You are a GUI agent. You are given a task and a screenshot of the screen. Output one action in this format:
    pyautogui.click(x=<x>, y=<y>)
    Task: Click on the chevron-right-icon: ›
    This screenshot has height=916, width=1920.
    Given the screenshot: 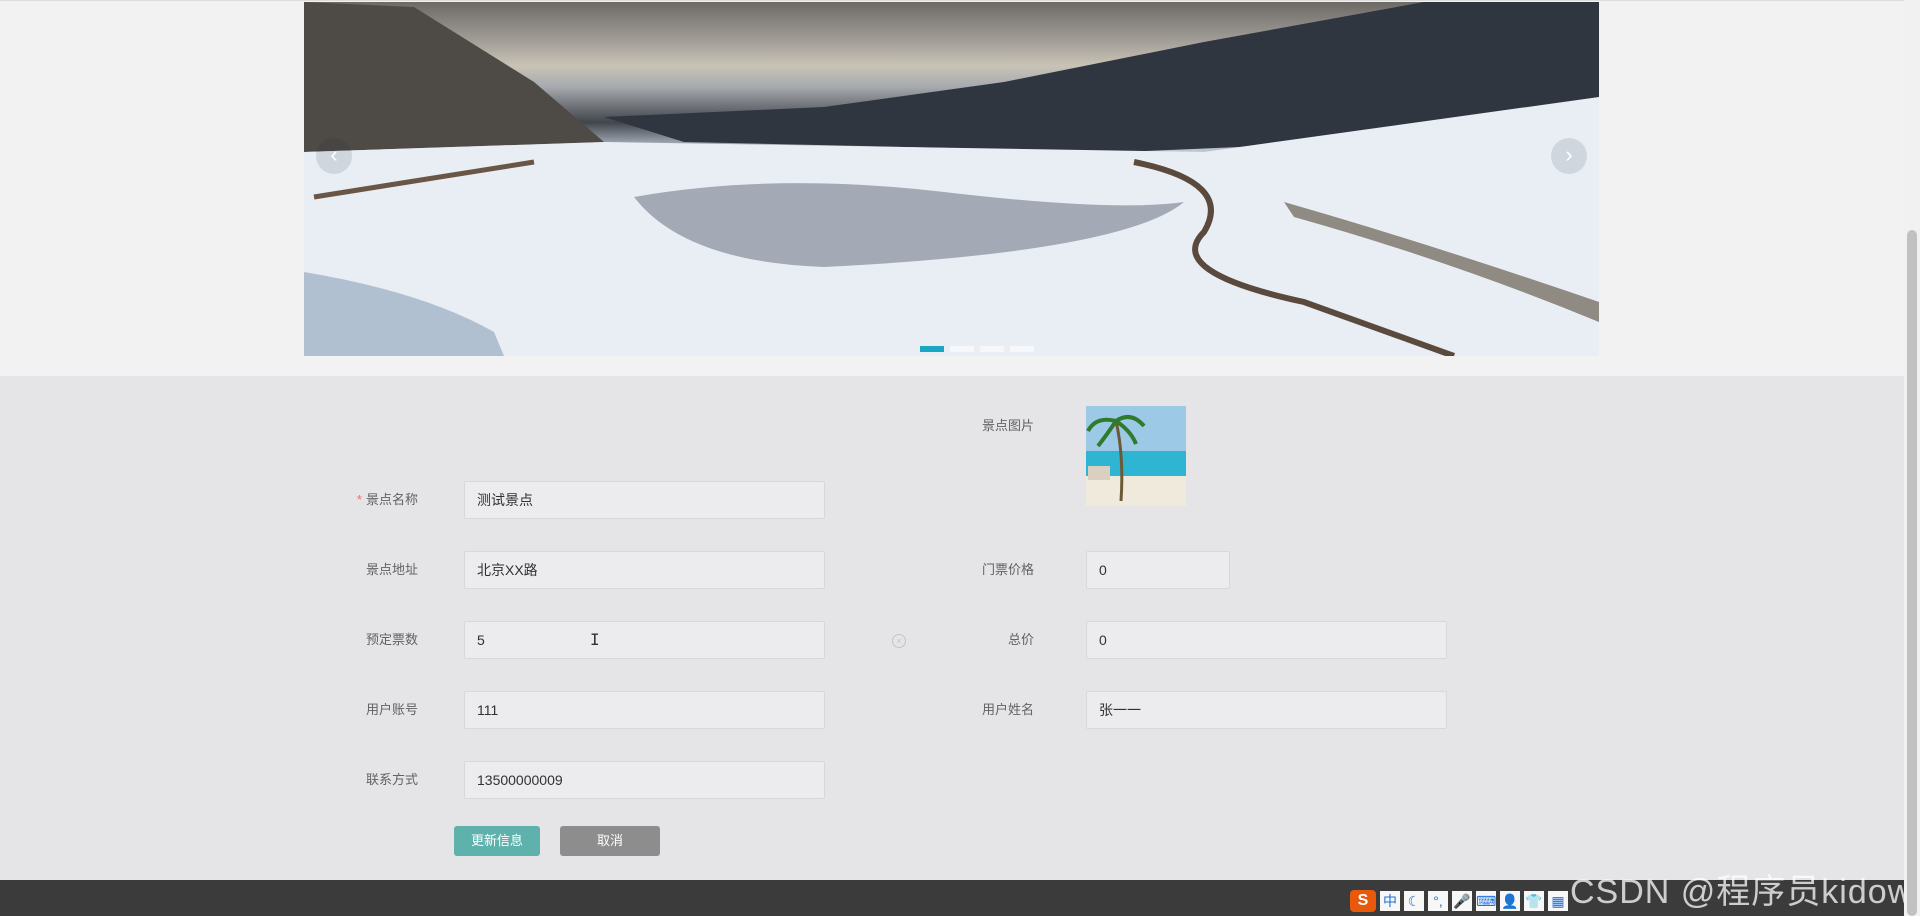 What is the action you would take?
    pyautogui.click(x=1569, y=154)
    